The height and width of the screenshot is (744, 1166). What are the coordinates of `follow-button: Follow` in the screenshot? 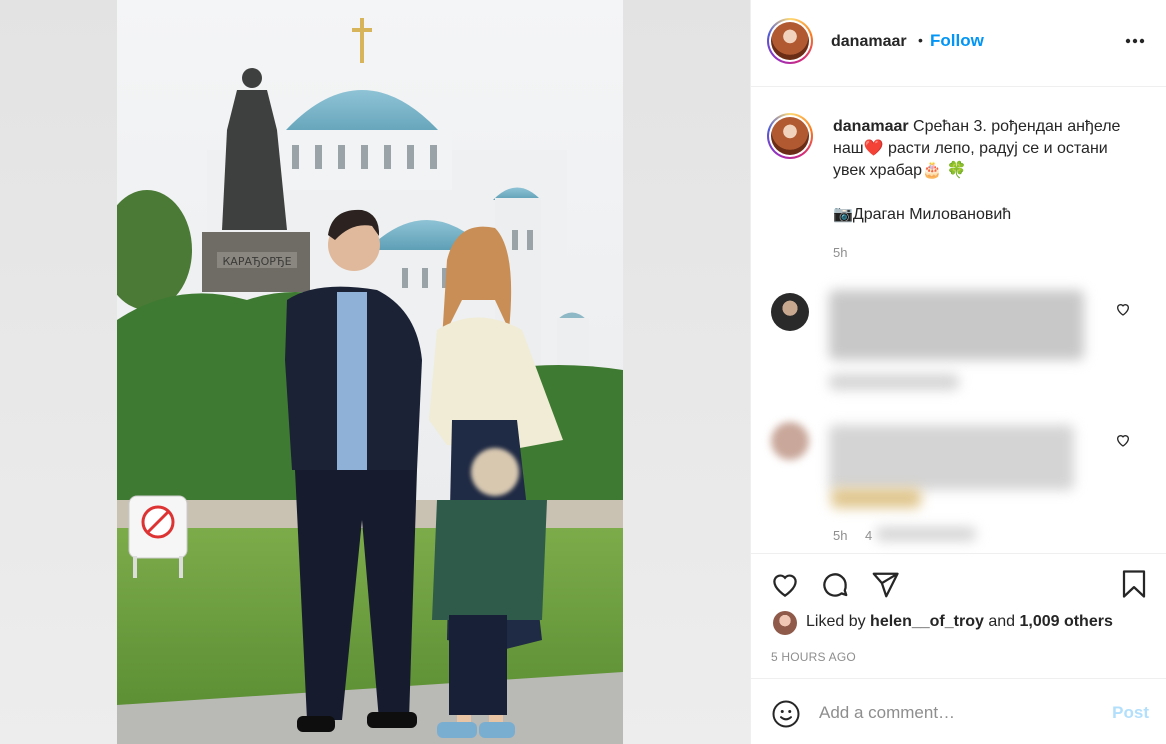 It's located at (957, 41).